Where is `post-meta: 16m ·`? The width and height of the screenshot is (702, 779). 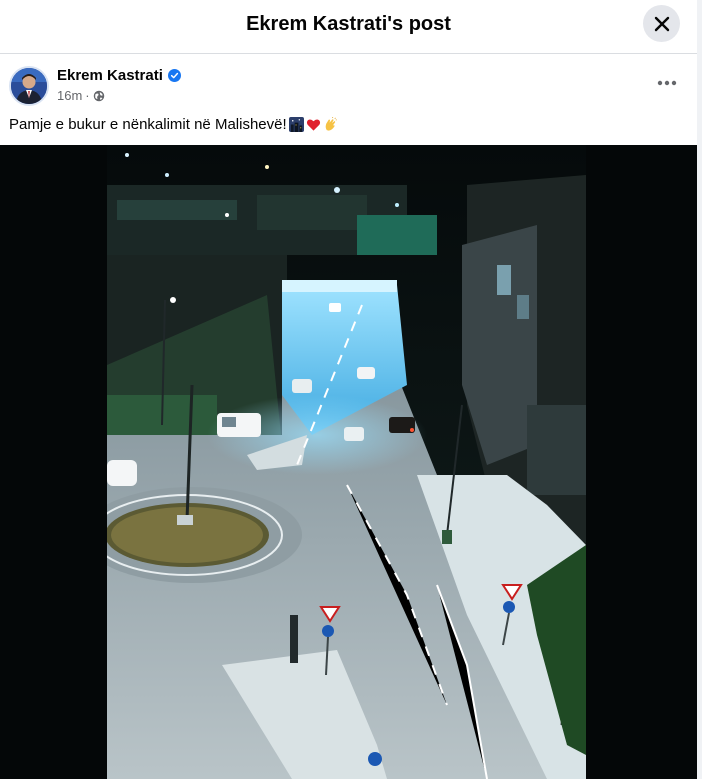
post-meta: 16m · is located at coordinates (81, 95).